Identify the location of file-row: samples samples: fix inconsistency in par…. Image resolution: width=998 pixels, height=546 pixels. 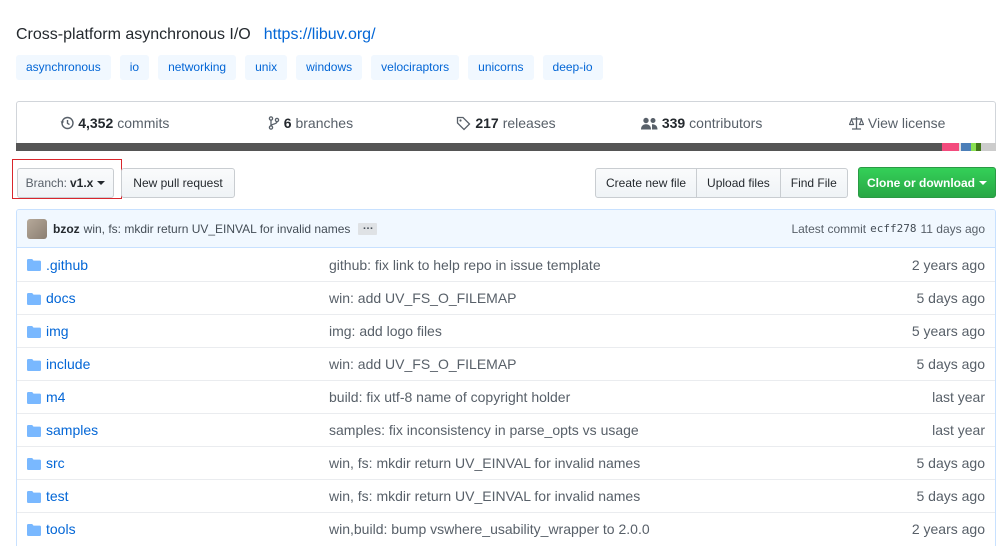
(506, 429).